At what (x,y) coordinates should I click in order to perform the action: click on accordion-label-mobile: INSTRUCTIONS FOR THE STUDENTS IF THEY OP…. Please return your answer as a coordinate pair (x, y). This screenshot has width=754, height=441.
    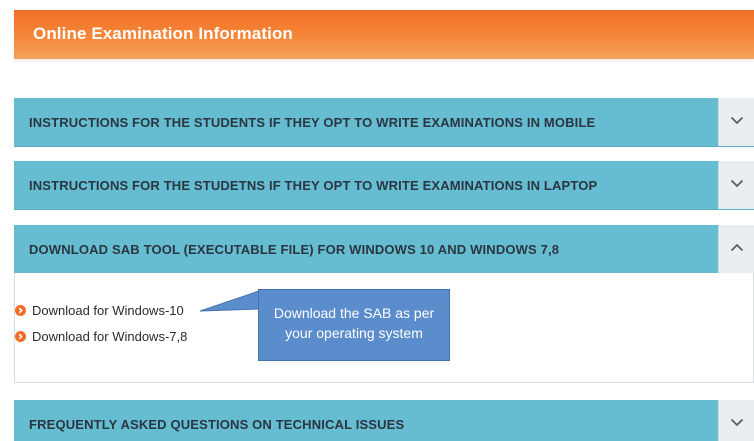
    Looking at the image, I should click on (312, 122).